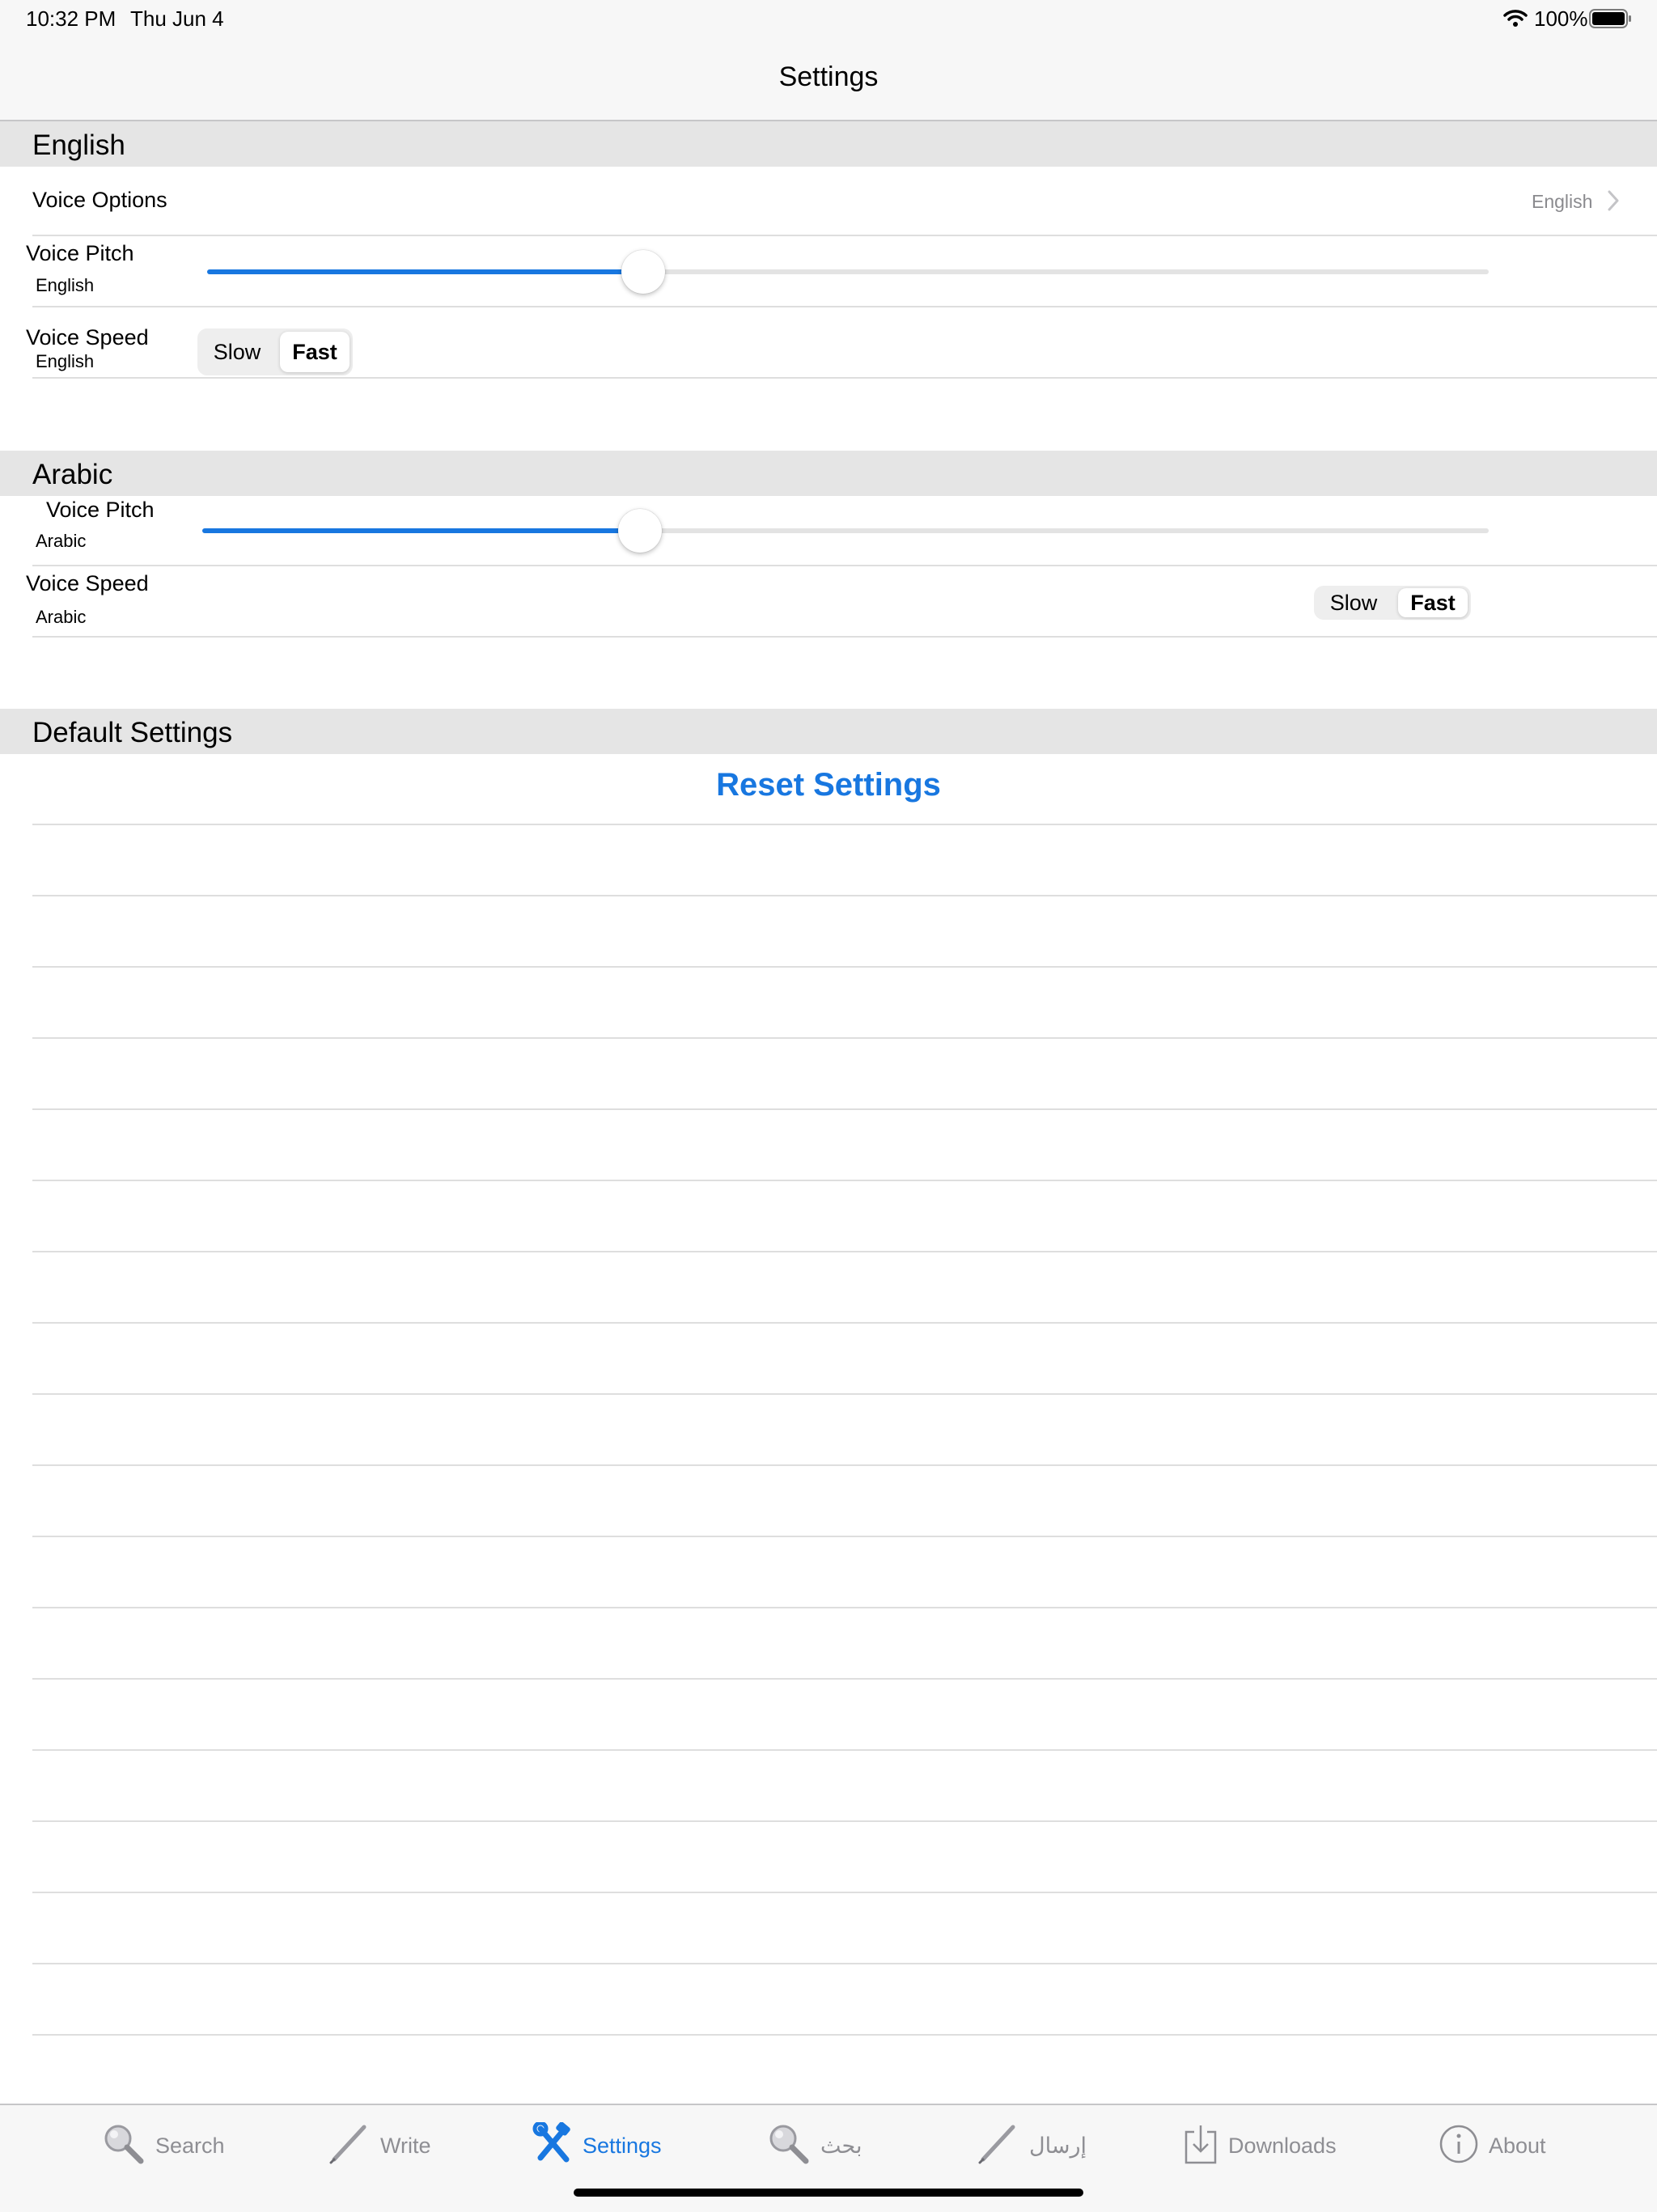 The image size is (1657, 2212). Describe the element at coordinates (814, 2145) in the screenshot. I see `tab-search-arabic: بحث` at that location.